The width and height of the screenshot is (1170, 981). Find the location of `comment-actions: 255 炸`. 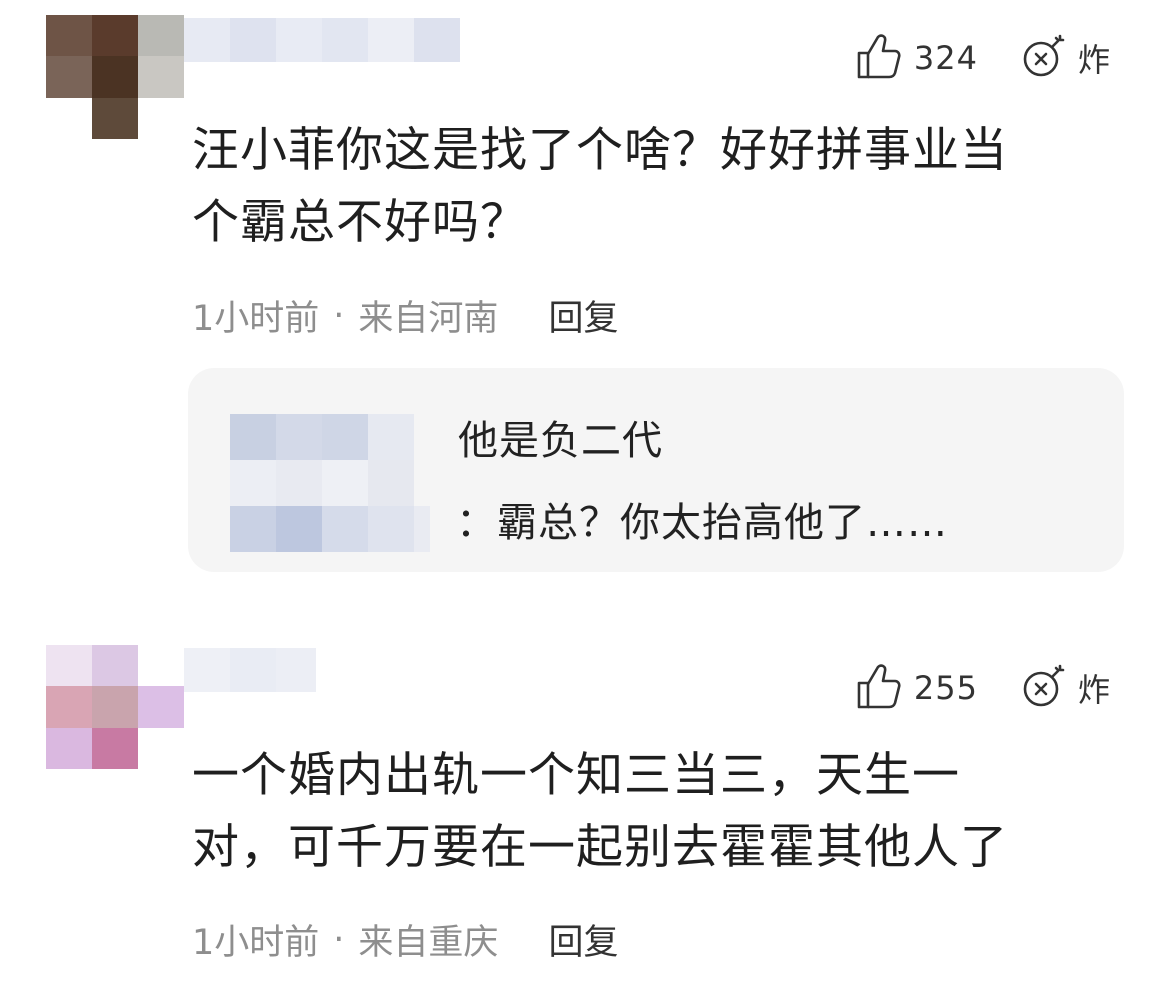

comment-actions: 255 炸 is located at coordinates (983, 688).